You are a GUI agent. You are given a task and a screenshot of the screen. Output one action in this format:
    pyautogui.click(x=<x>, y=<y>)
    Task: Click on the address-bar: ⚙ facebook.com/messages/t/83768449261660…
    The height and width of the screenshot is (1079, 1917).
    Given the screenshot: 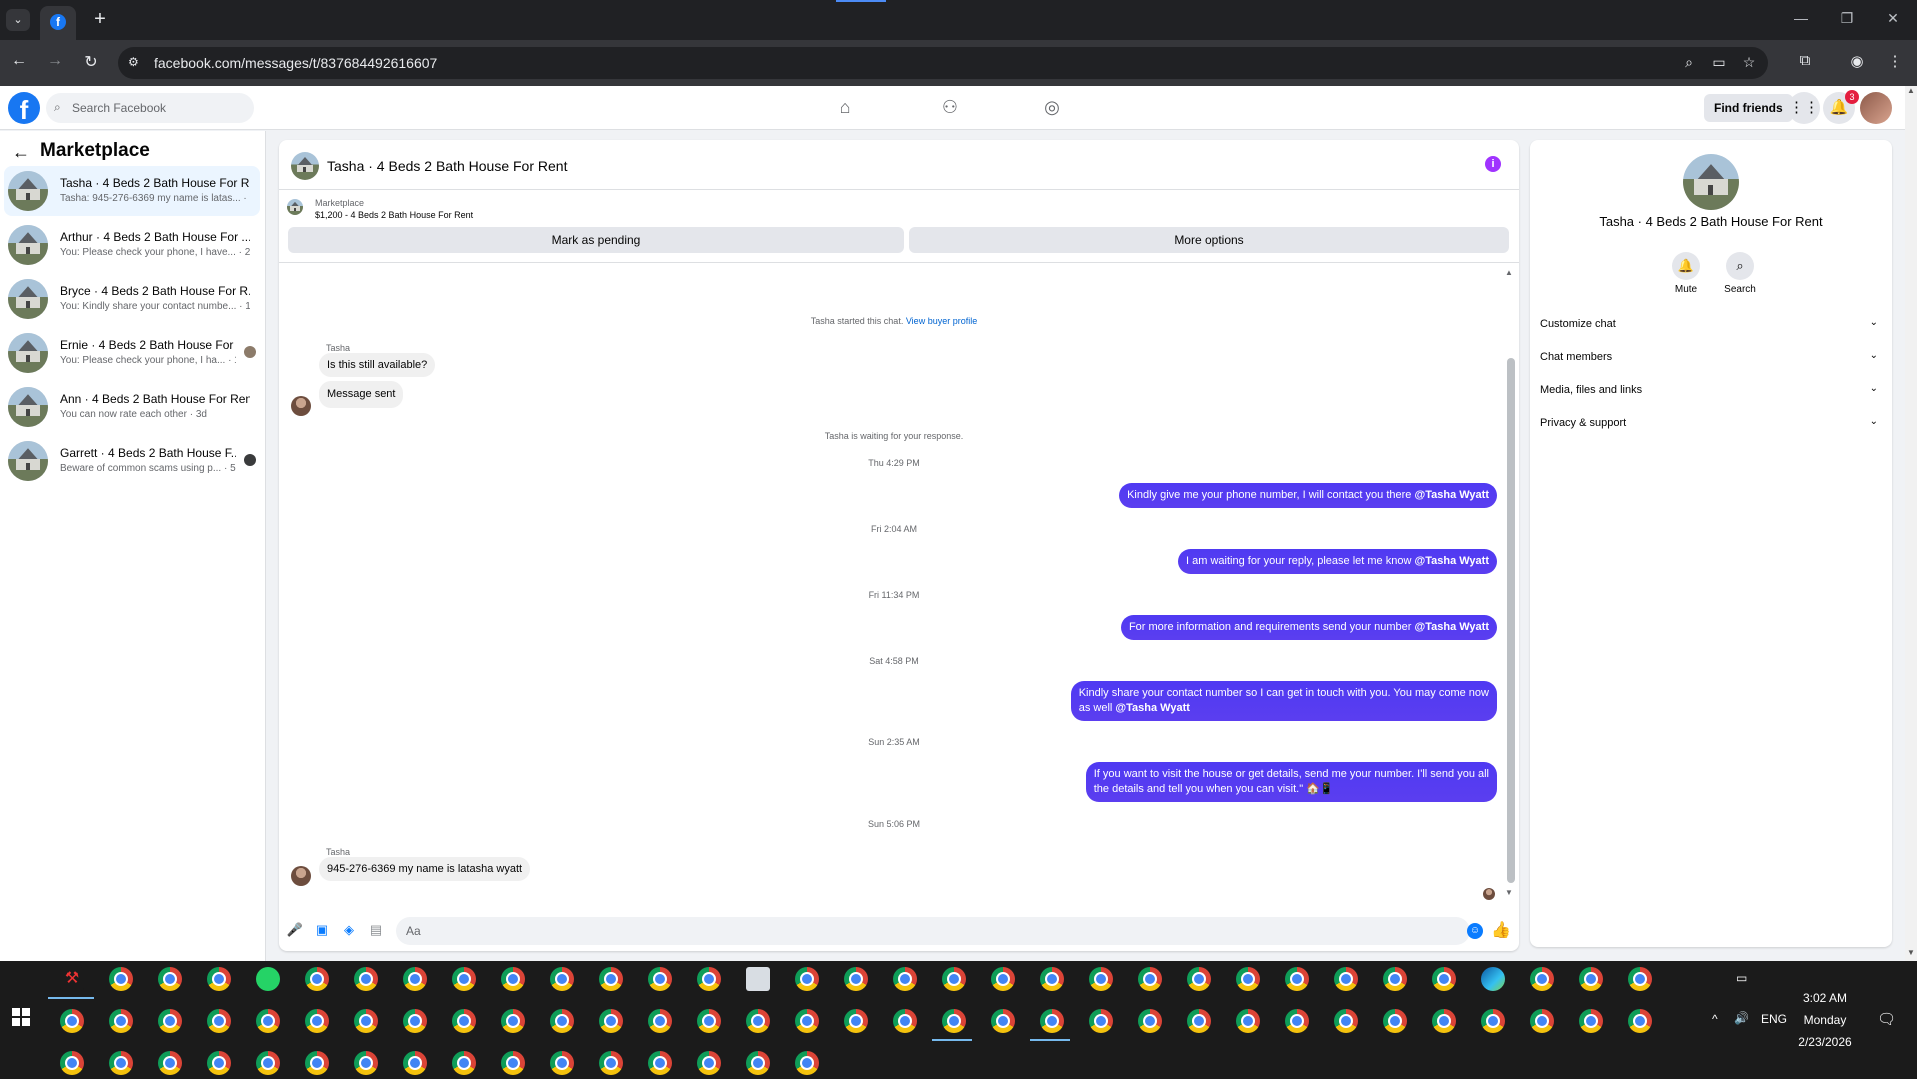 What is the action you would take?
    pyautogui.click(x=943, y=63)
    